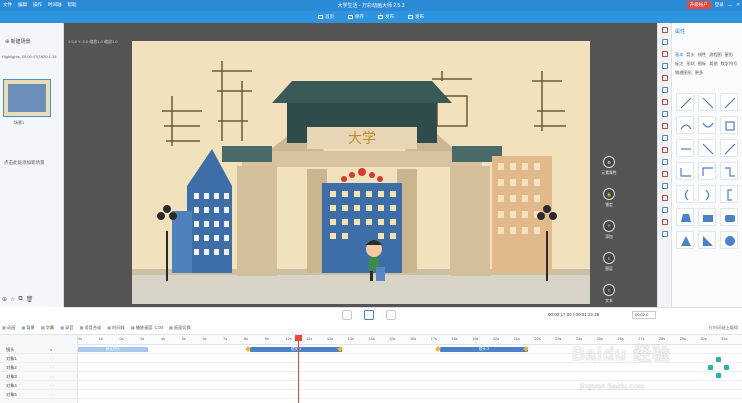  What do you see at coordinates (113, 349) in the screenshot?
I see `track-bar: 默认镜头` at bounding box center [113, 349].